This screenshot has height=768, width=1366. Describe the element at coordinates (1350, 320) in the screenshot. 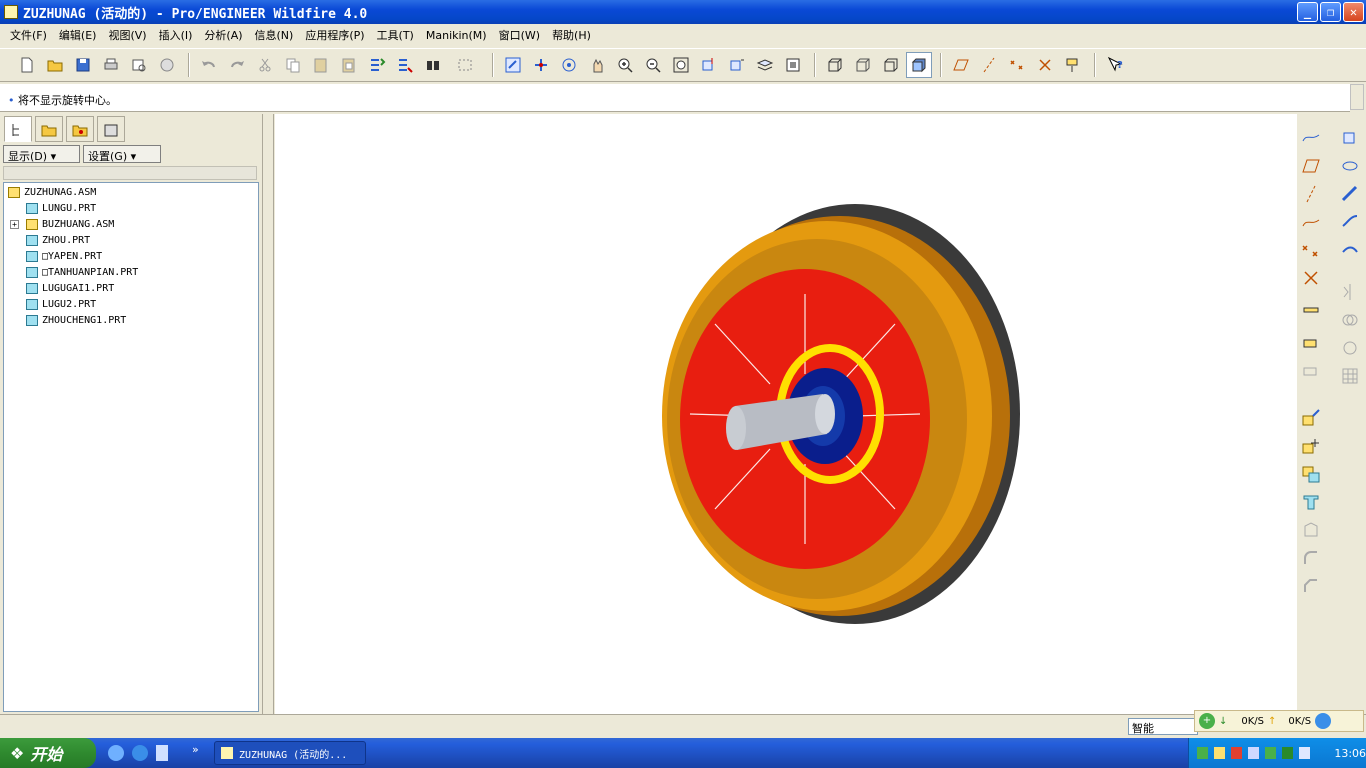

I see `merge-button` at that location.